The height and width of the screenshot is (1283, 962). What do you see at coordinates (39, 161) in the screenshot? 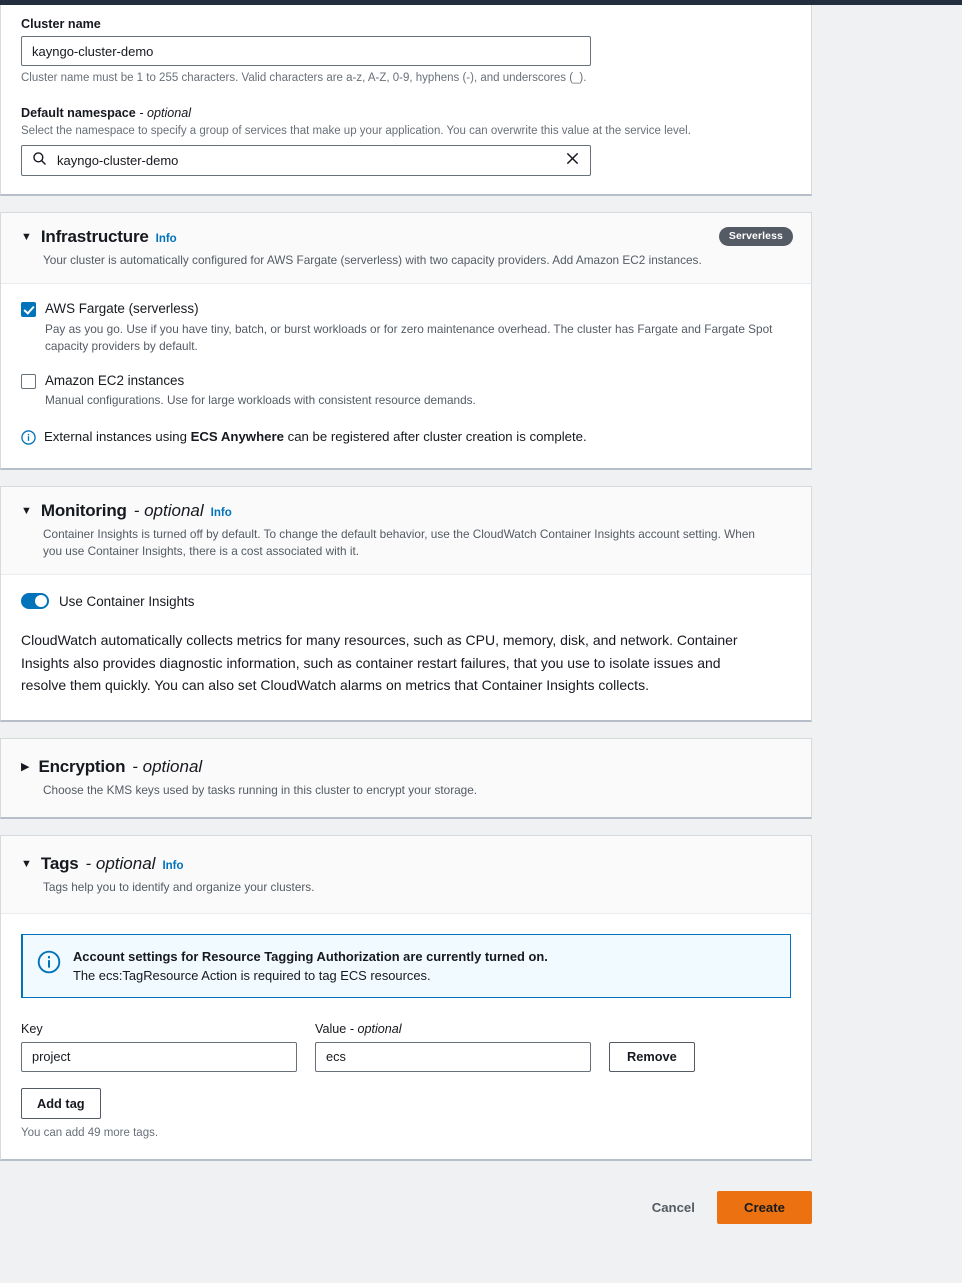
I see `search-icon` at bounding box center [39, 161].